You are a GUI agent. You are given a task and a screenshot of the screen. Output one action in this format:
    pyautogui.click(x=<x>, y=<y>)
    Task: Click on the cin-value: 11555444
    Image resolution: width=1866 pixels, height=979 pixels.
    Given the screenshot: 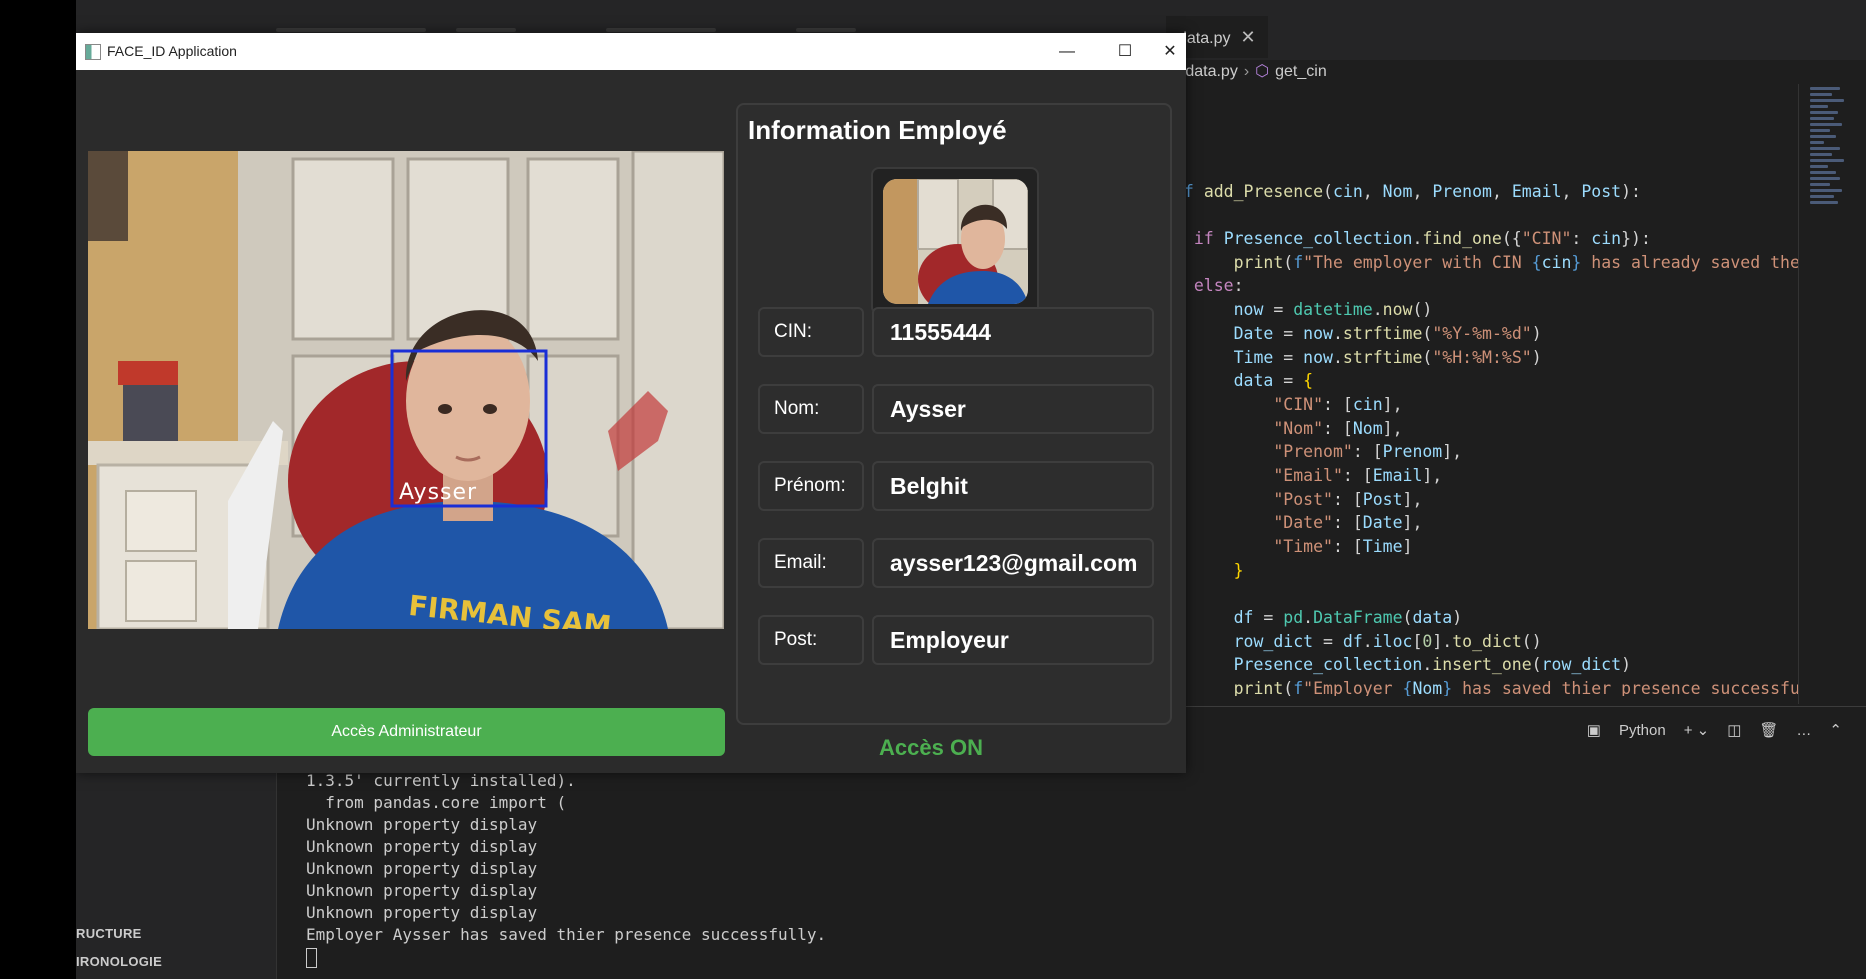 What is the action you would take?
    pyautogui.click(x=1013, y=332)
    